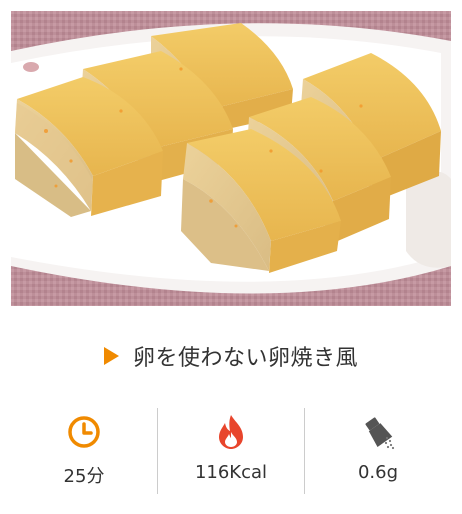  What do you see at coordinates (84, 476) in the screenshot?
I see `time-value: 25分` at bounding box center [84, 476].